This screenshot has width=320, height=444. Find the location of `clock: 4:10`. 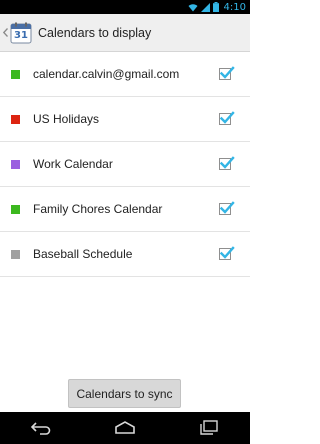

clock: 4:10 is located at coordinates (234, 7).